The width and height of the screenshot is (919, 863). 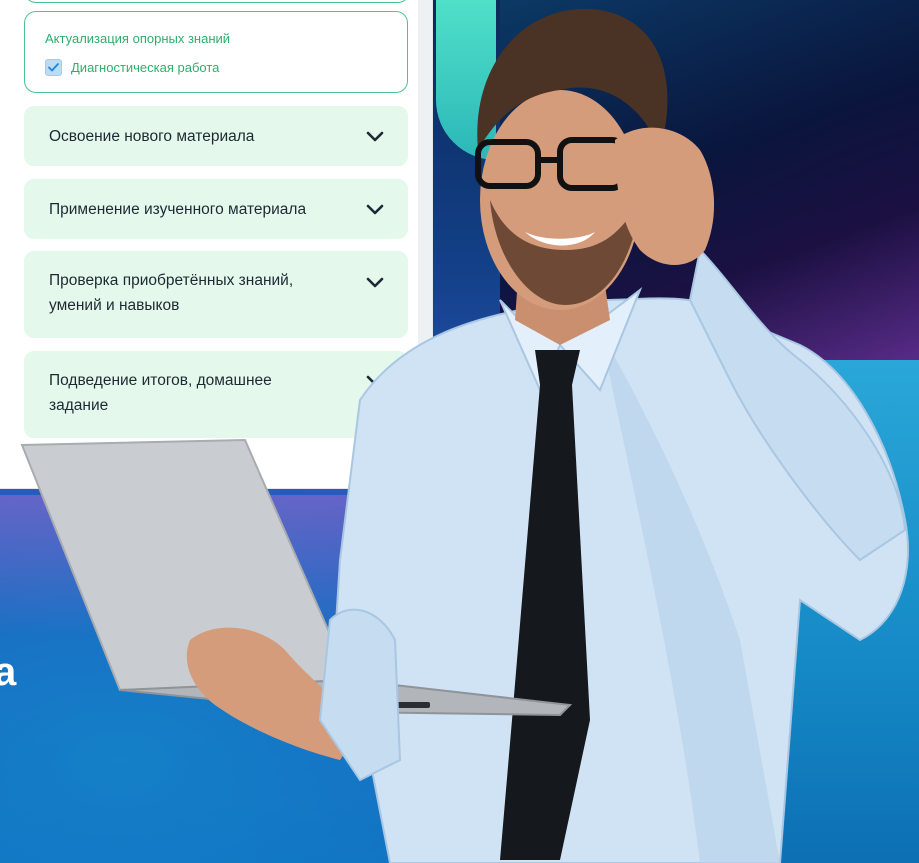 What do you see at coordinates (186, 565) in the screenshot?
I see `laptop-lid` at bounding box center [186, 565].